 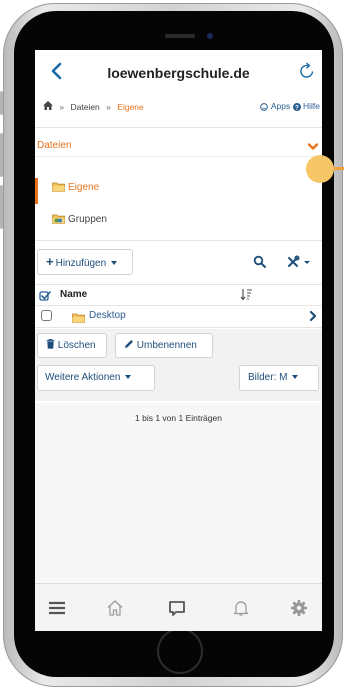 I want to click on breadcrumb-eigene: Eigene, so click(x=130, y=107).